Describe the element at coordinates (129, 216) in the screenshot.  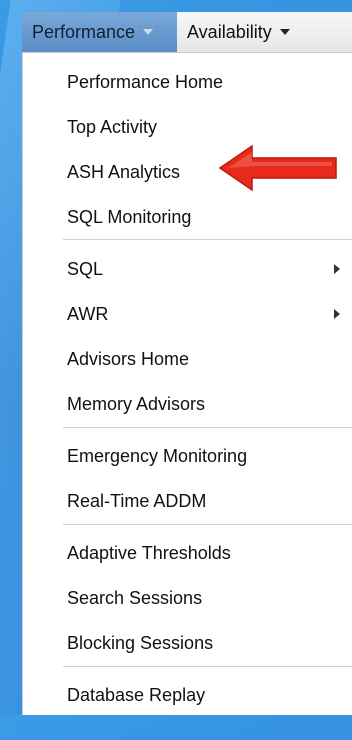
I see `menu-item-label: SQL Monitoring` at that location.